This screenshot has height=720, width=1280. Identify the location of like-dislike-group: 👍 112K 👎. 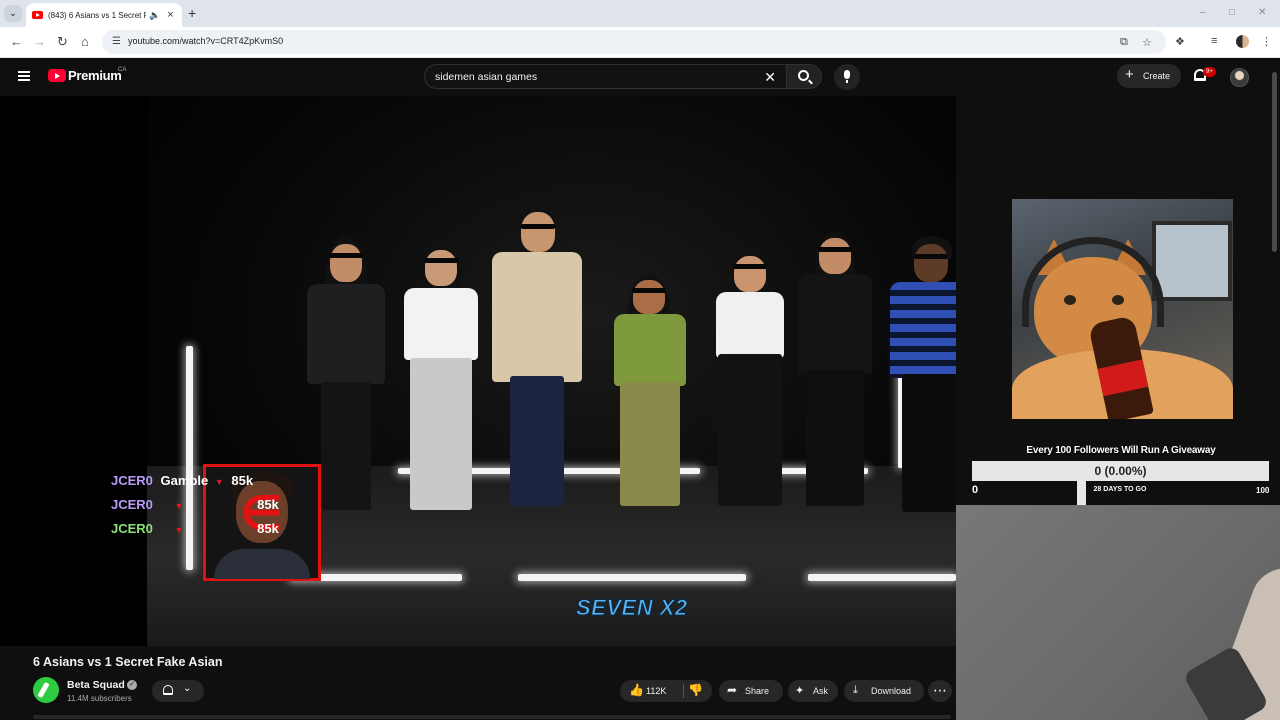
(666, 691).